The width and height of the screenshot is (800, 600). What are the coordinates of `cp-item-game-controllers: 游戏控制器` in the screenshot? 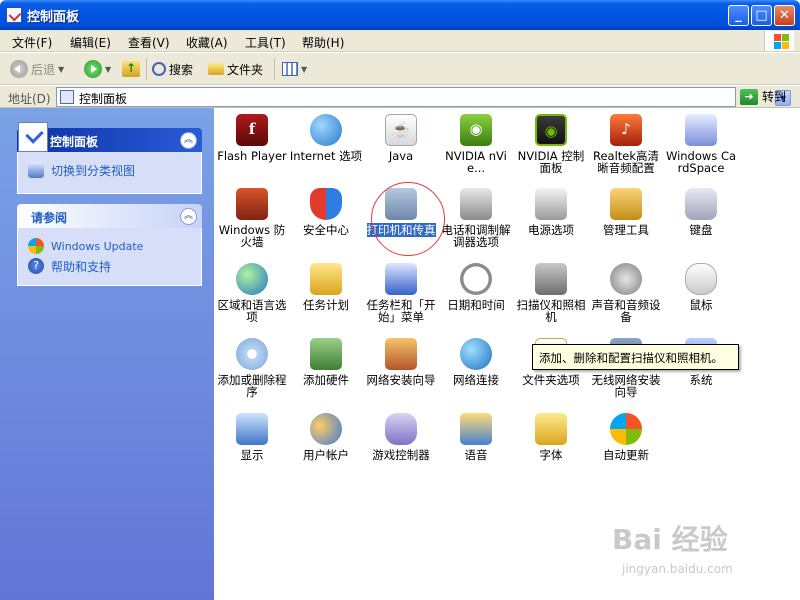 It's located at (401, 437).